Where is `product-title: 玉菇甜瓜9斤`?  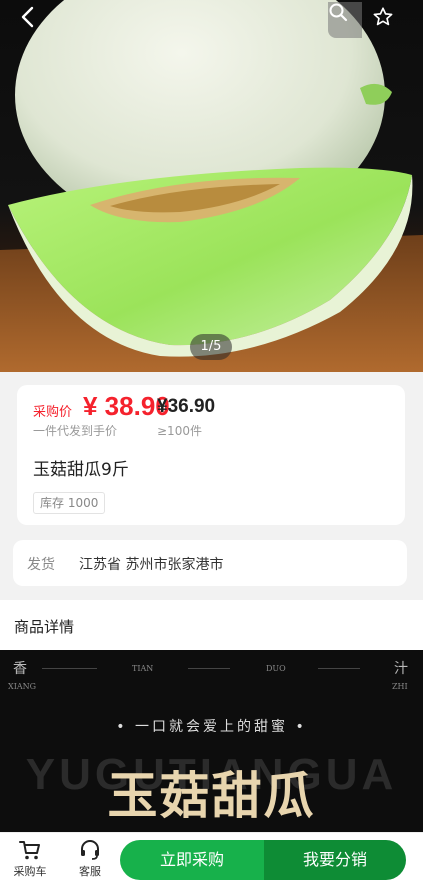
product-title: 玉菇甜瓜9斤 is located at coordinates (81, 470).